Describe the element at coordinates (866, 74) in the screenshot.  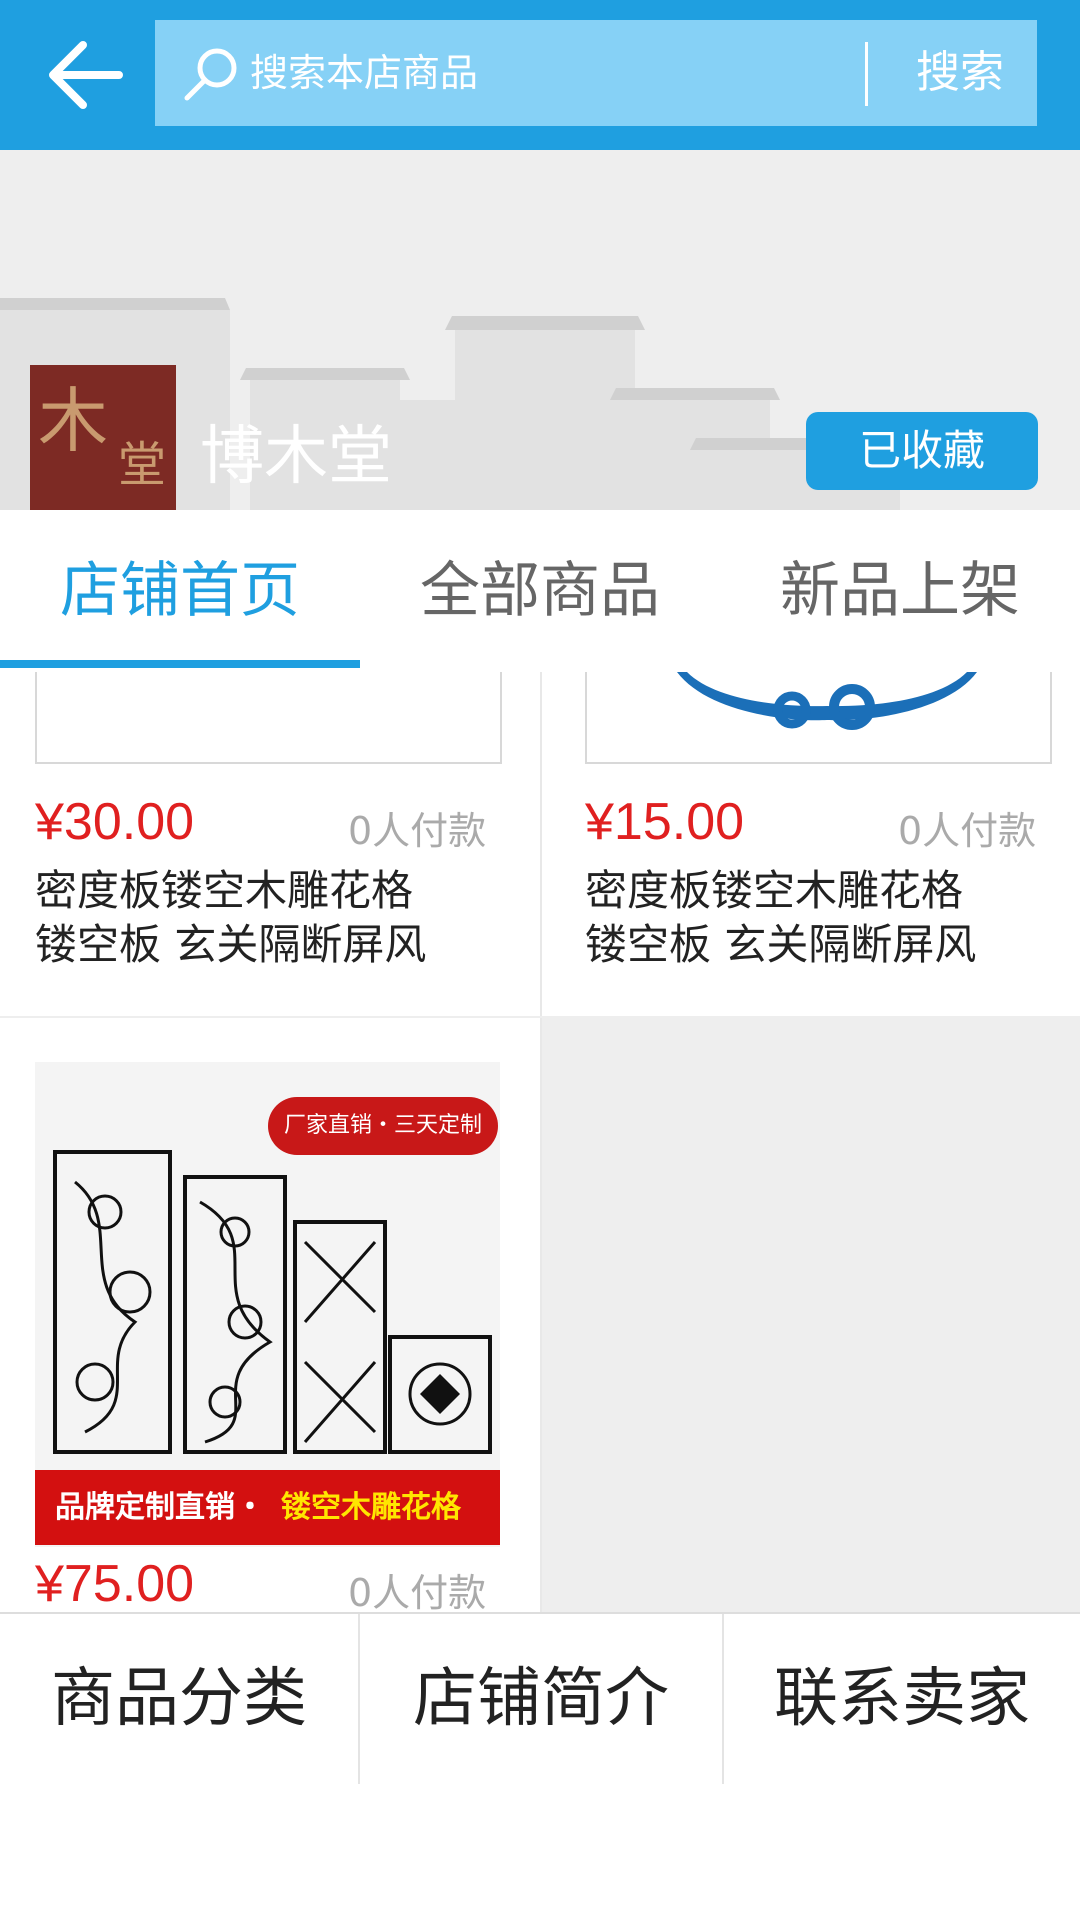
I see `search-divider` at that location.